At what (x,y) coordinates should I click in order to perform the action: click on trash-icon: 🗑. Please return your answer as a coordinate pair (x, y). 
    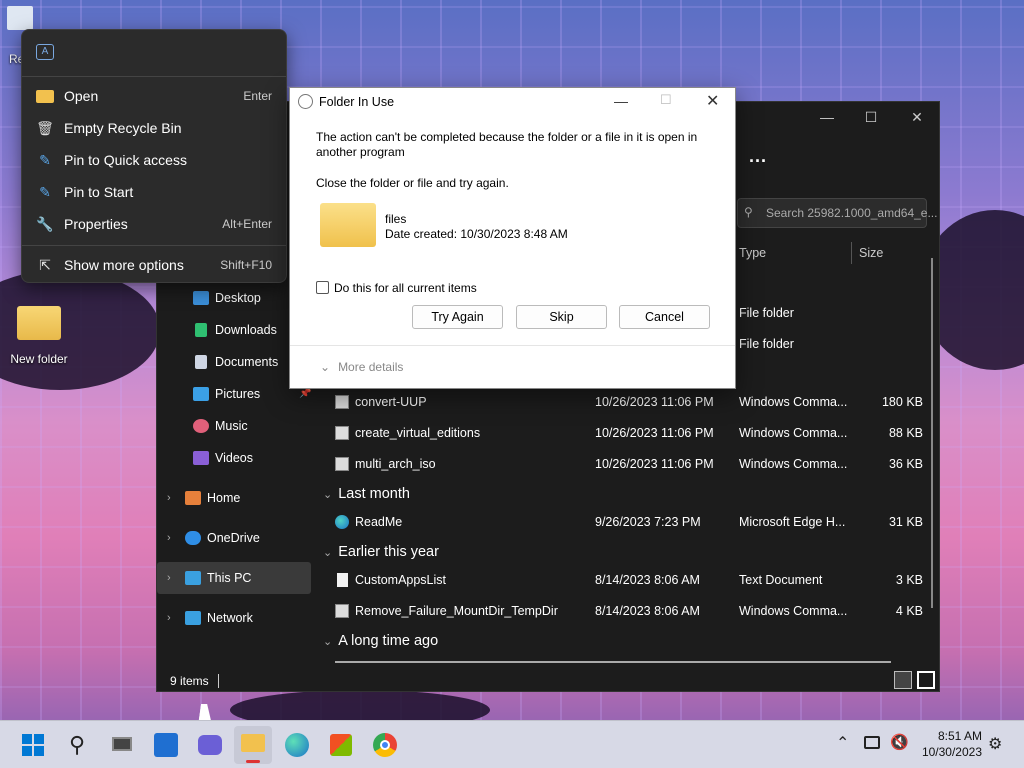
    Looking at the image, I should click on (45, 128).